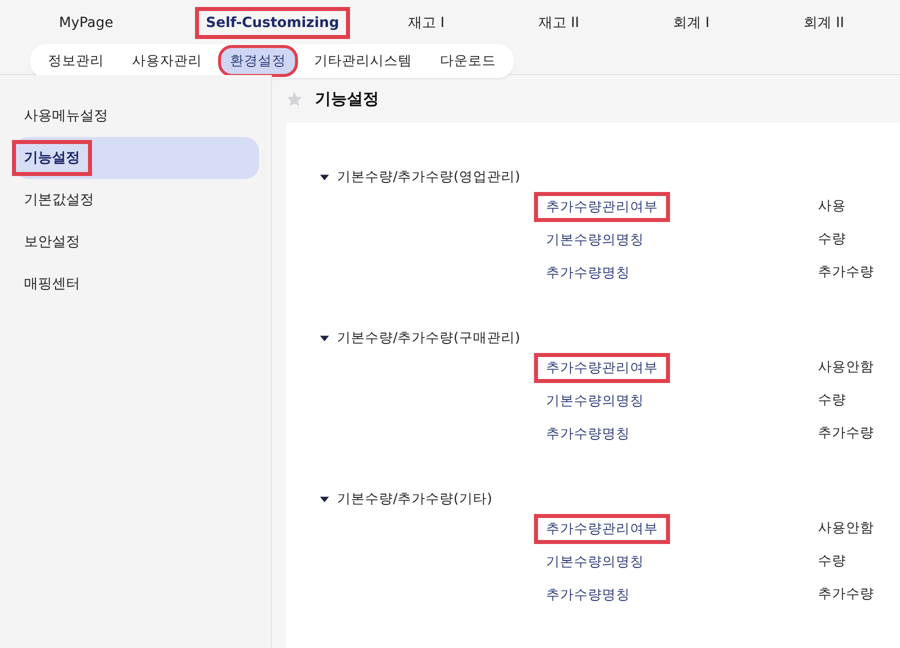 Image resolution: width=900 pixels, height=648 pixels. What do you see at coordinates (414, 499) in the screenshot?
I see `group-title: 기본수량/추가수량(기타)` at bounding box center [414, 499].